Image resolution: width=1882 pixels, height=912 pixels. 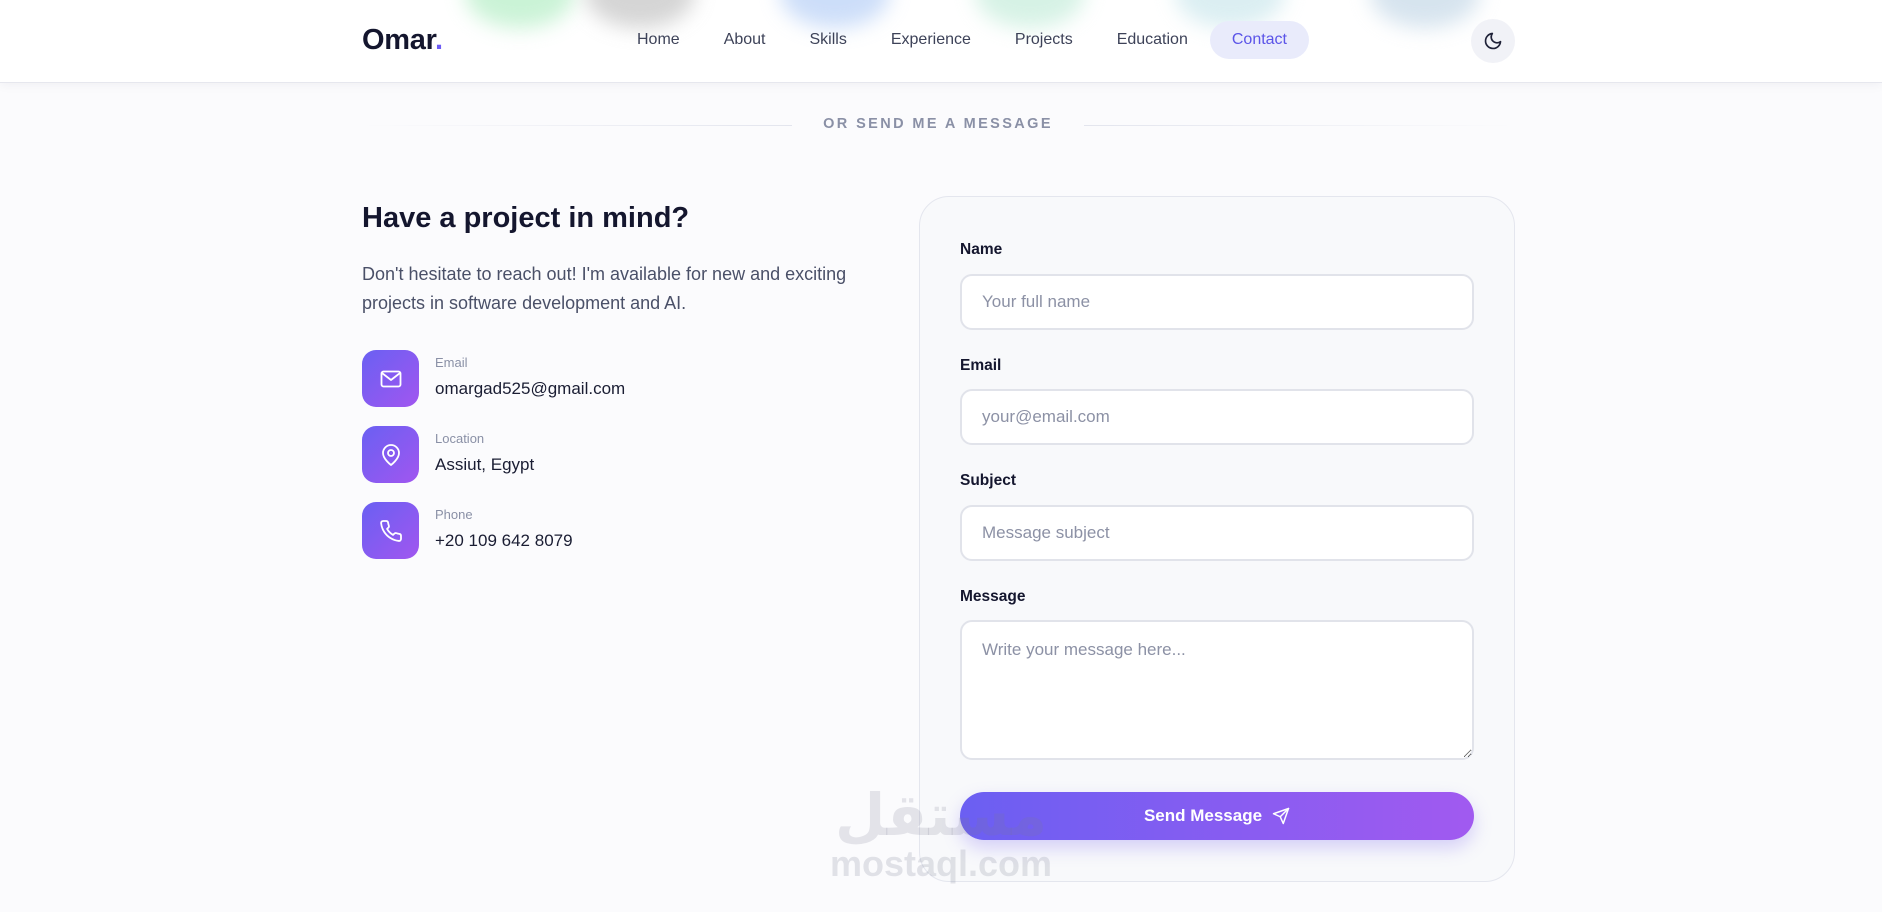 I want to click on nav-item-contact: Contact, so click(x=1259, y=40).